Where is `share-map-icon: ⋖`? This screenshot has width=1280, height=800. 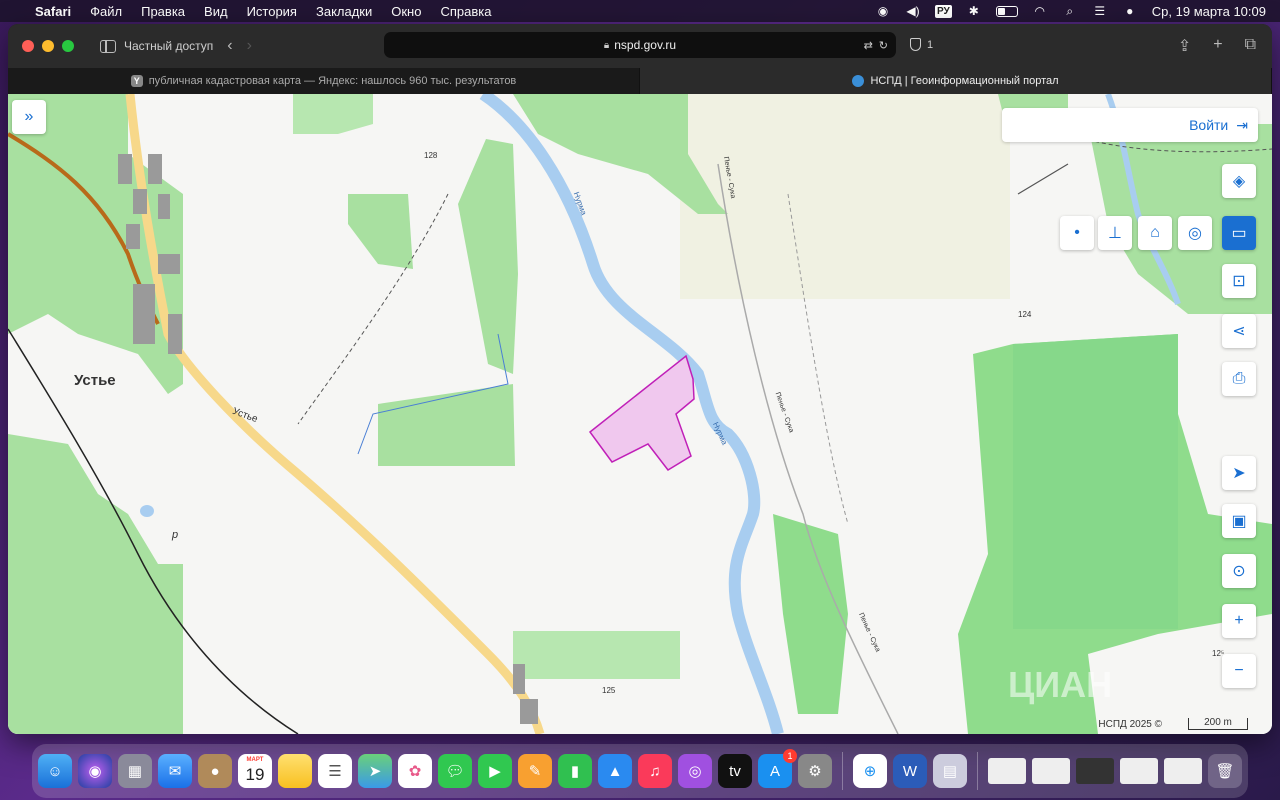 share-map-icon: ⋖ is located at coordinates (1239, 331).